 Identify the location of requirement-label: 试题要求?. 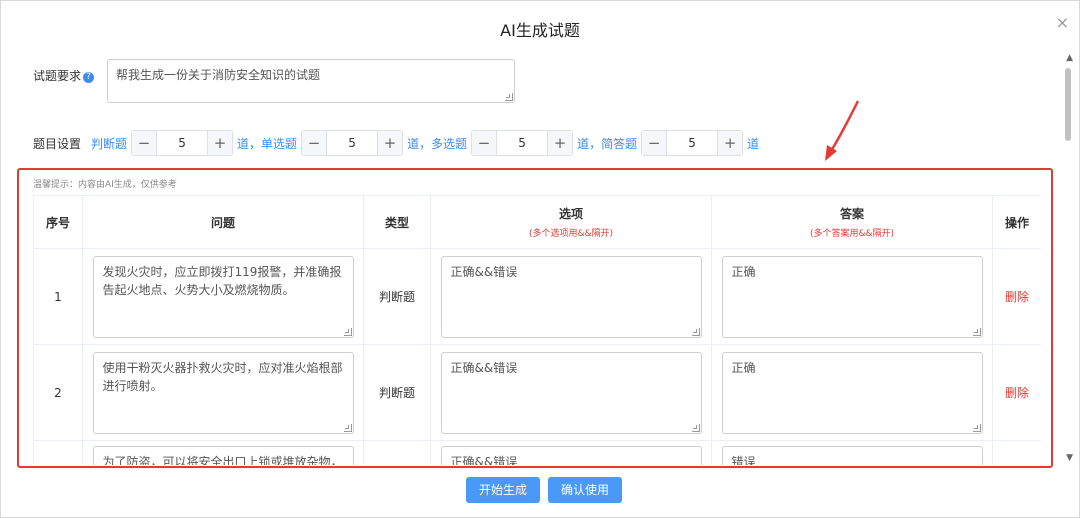
(64, 75).